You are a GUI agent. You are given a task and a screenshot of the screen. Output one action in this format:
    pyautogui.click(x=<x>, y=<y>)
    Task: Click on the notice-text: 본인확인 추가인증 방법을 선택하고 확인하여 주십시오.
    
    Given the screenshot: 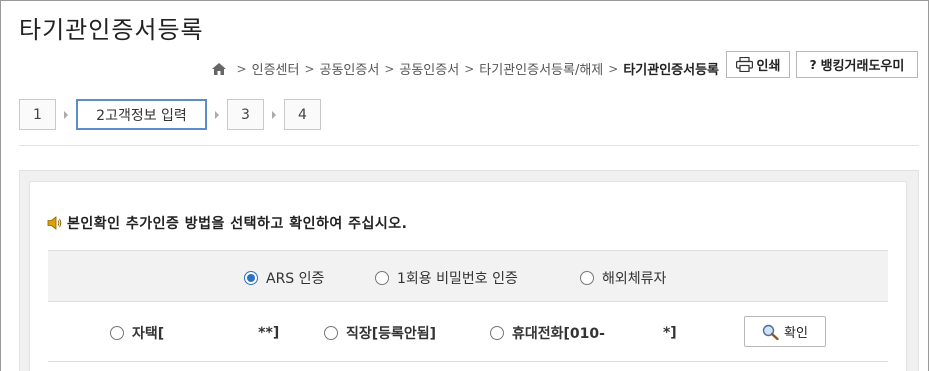 What is the action you would take?
    pyautogui.click(x=237, y=224)
    